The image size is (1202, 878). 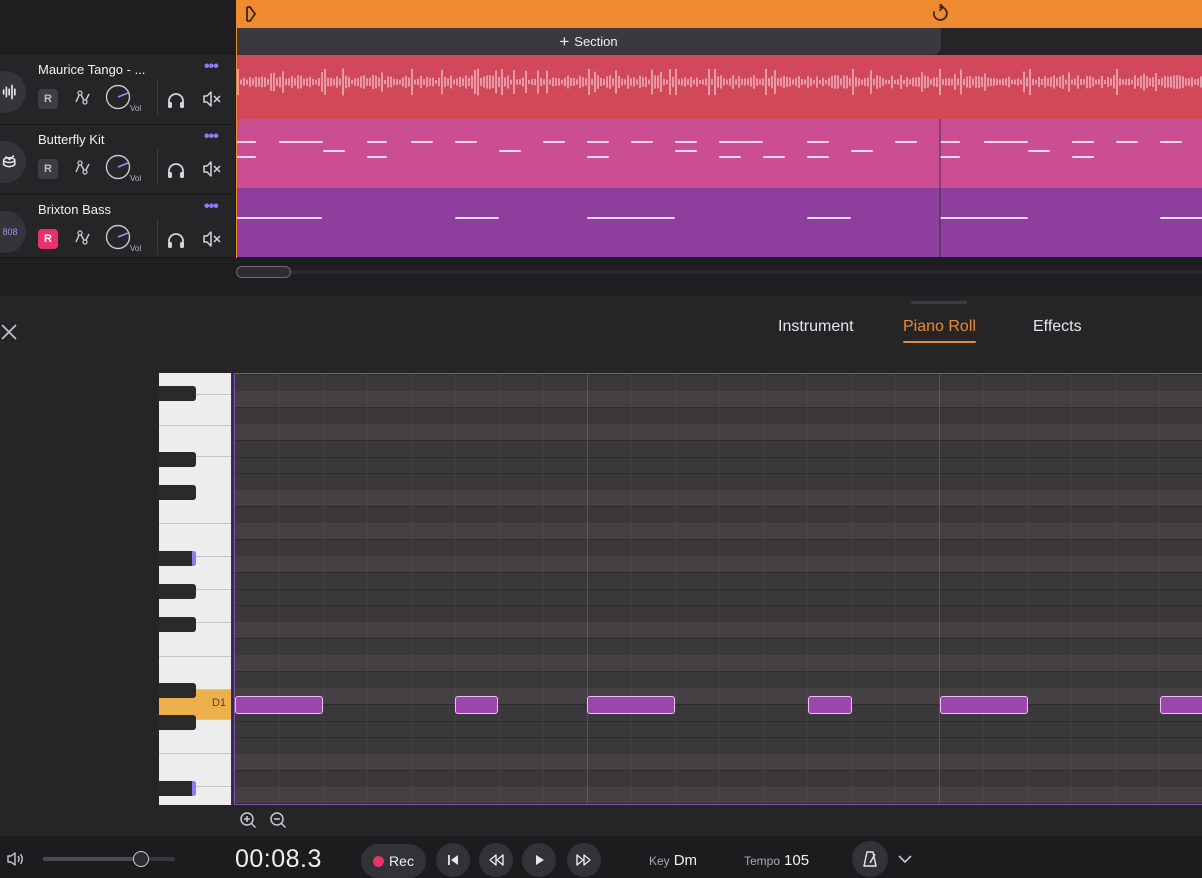 I want to click on tab-effects: Effects, so click(x=1057, y=327).